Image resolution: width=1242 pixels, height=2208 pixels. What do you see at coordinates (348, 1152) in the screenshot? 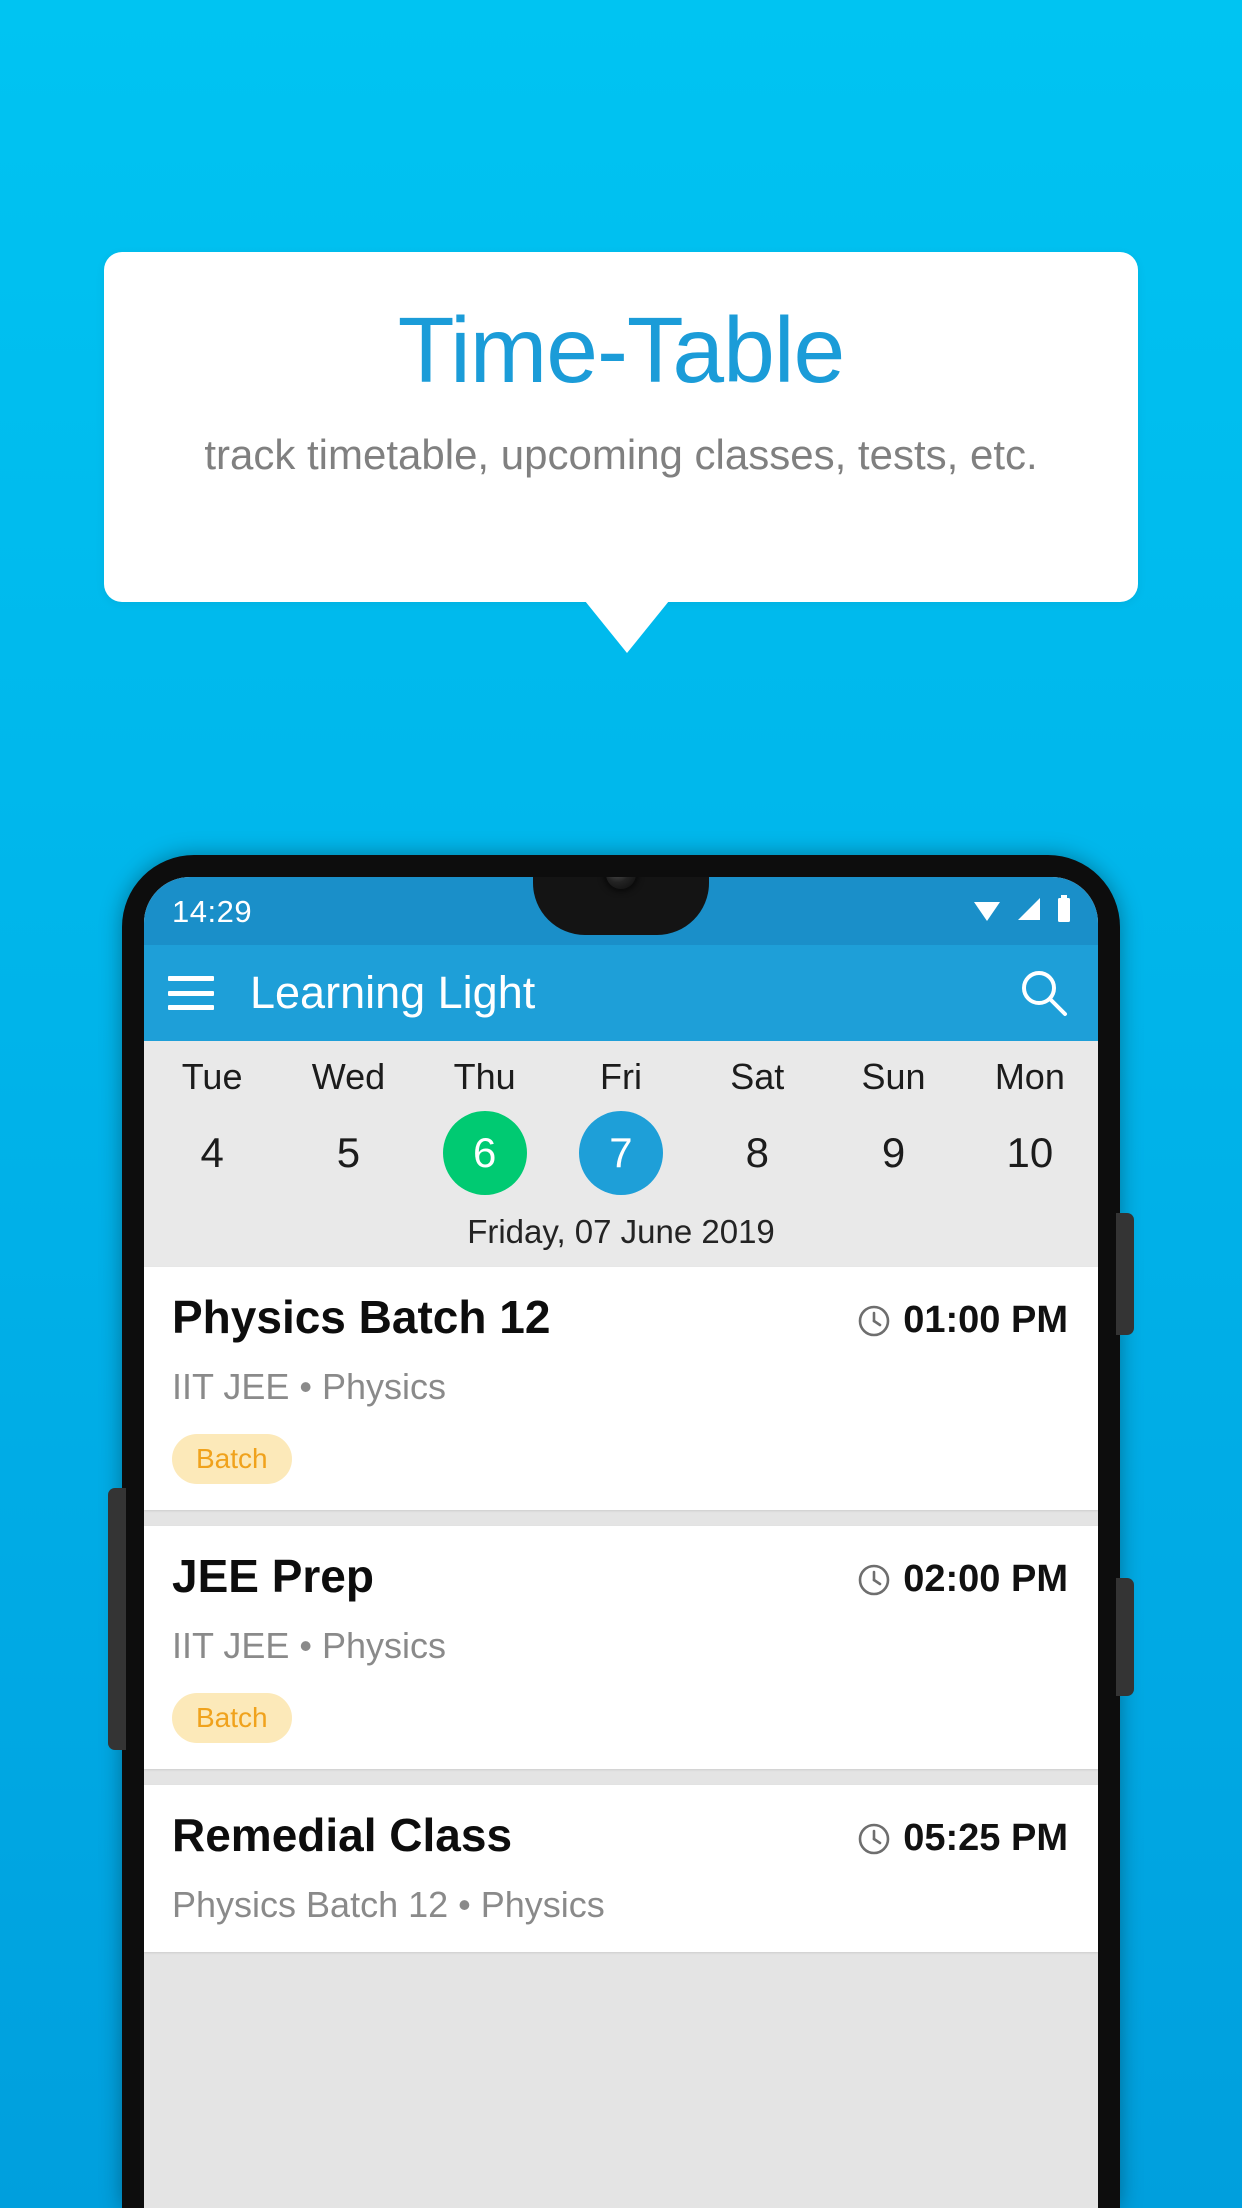
I see `day-number: 5` at bounding box center [348, 1152].